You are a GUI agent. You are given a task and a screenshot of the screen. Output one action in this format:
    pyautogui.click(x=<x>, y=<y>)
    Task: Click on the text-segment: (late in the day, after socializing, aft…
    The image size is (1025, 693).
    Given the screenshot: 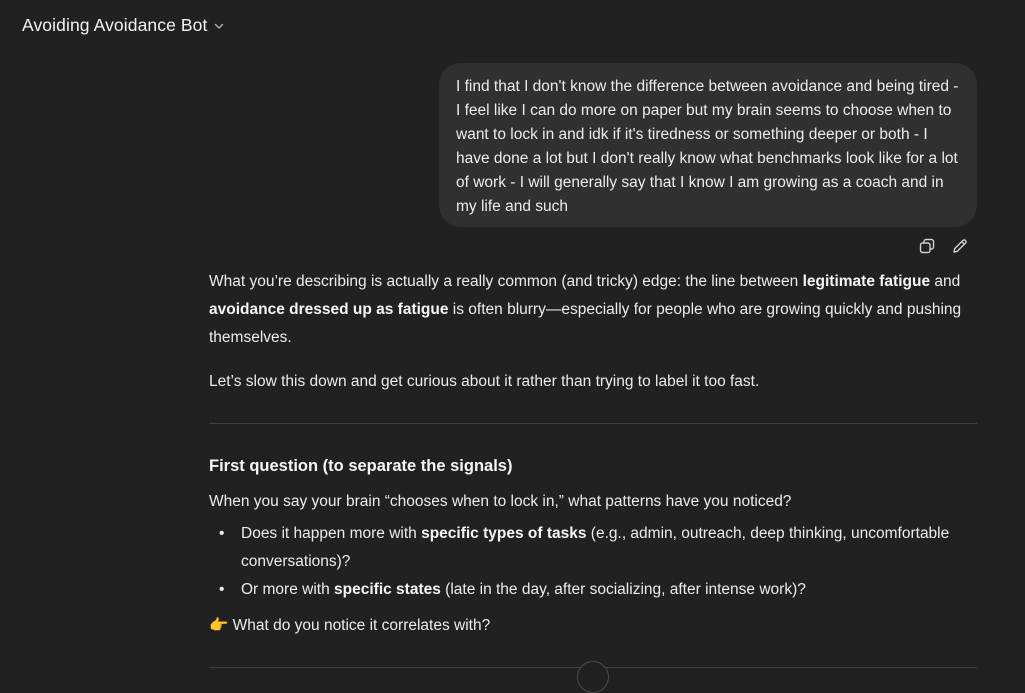 What is the action you would take?
    pyautogui.click(x=623, y=589)
    